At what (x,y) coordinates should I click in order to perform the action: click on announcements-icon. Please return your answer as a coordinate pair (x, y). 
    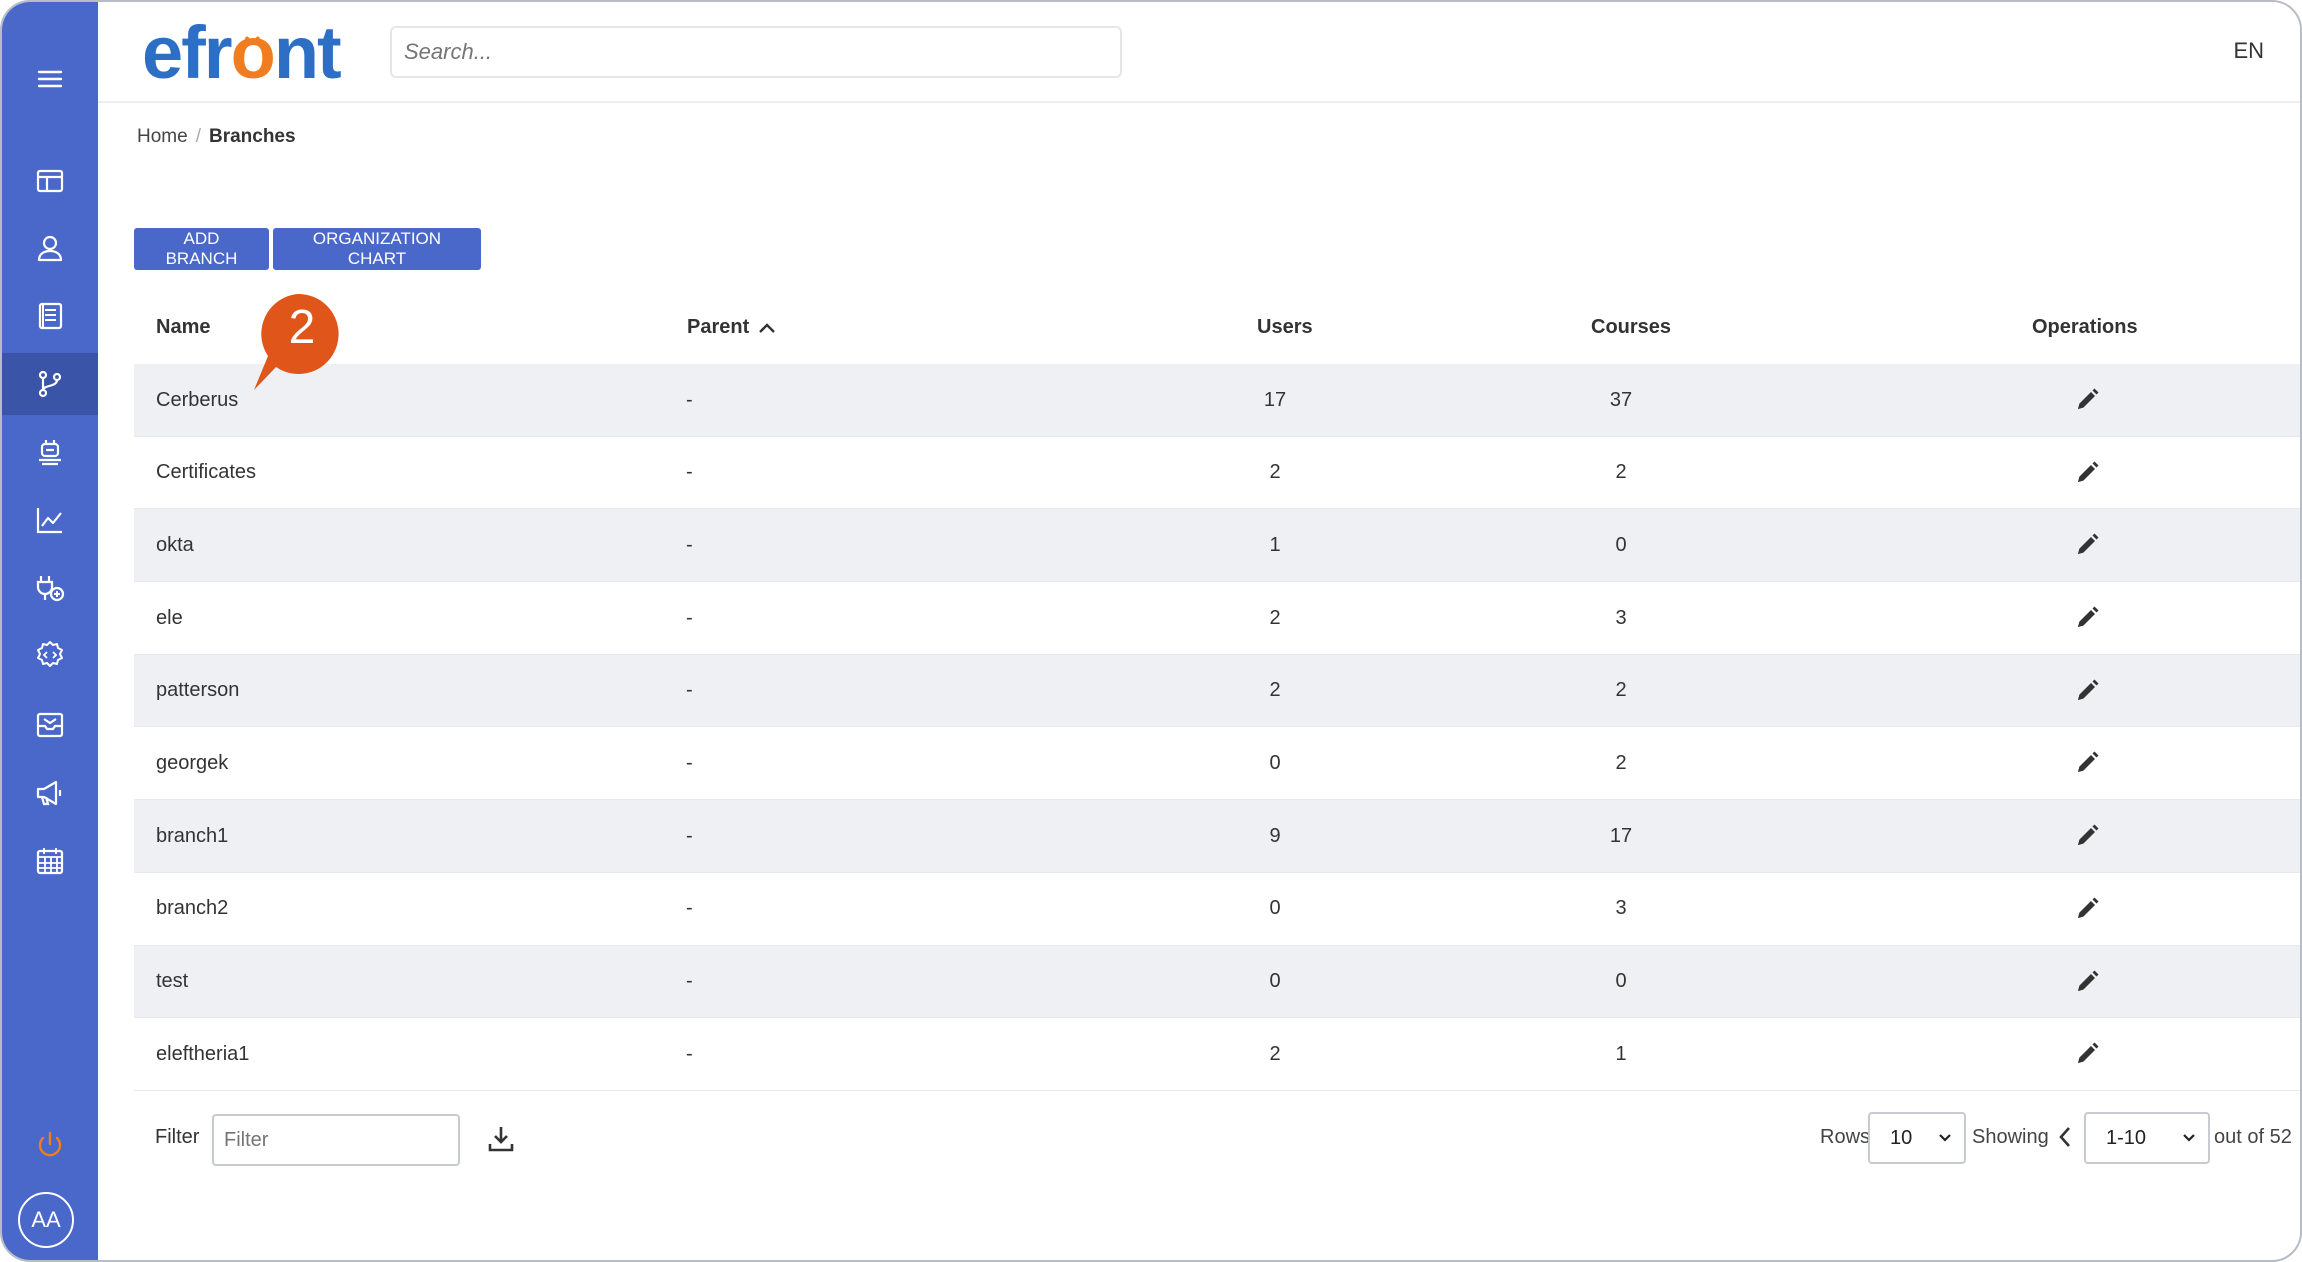
    Looking at the image, I should click on (50, 793).